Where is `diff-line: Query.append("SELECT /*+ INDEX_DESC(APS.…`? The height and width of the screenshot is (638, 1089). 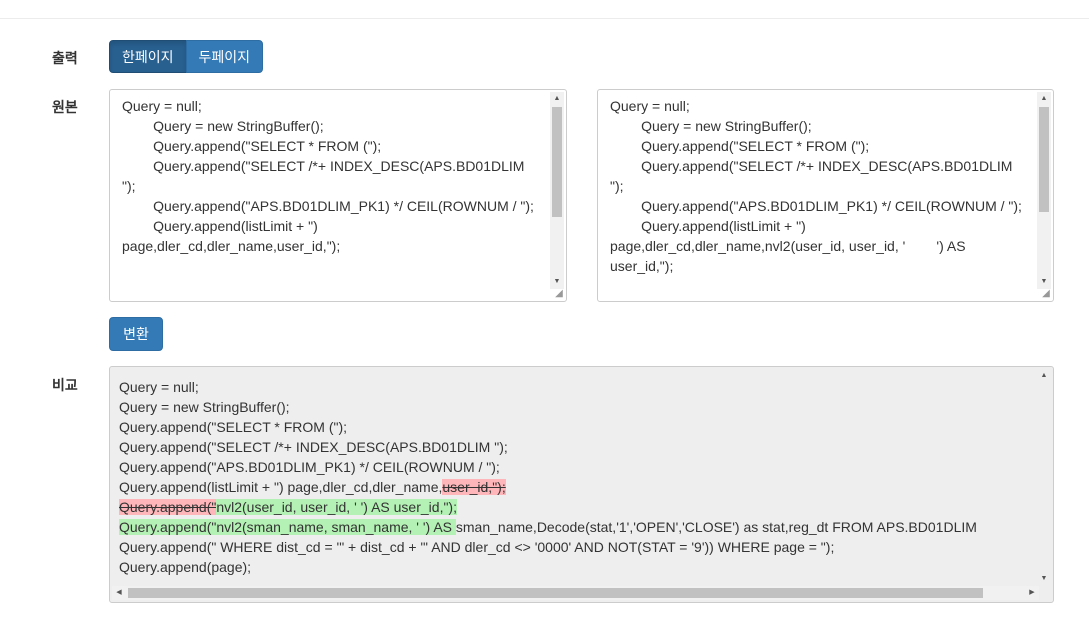 diff-line: Query.append("SELECT /*+ INDEX_DESC(APS.… is located at coordinates (576, 447).